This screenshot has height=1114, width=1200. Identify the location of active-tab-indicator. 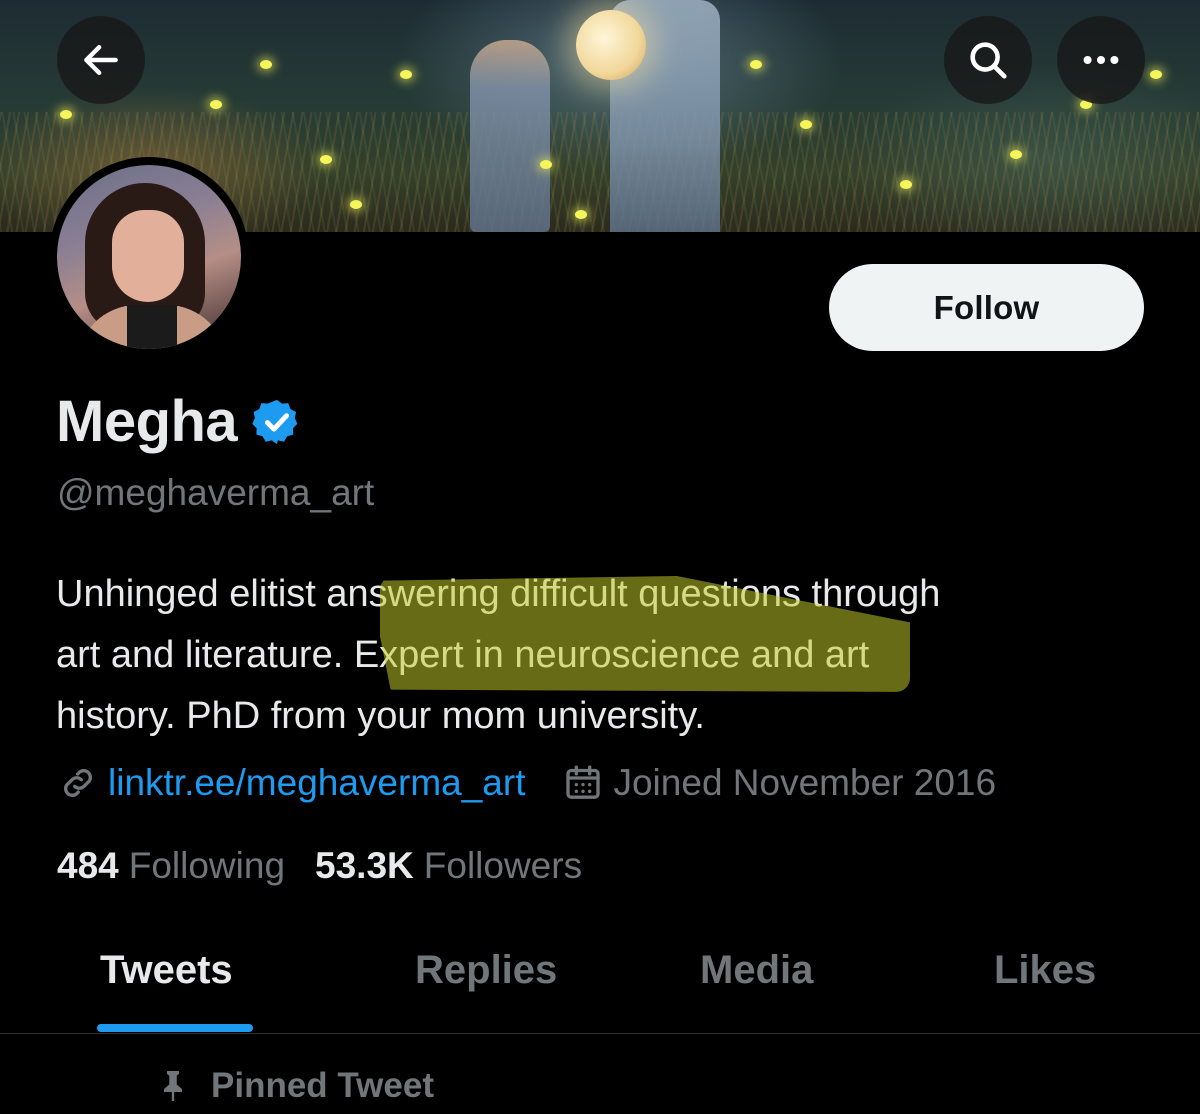
(175, 1028).